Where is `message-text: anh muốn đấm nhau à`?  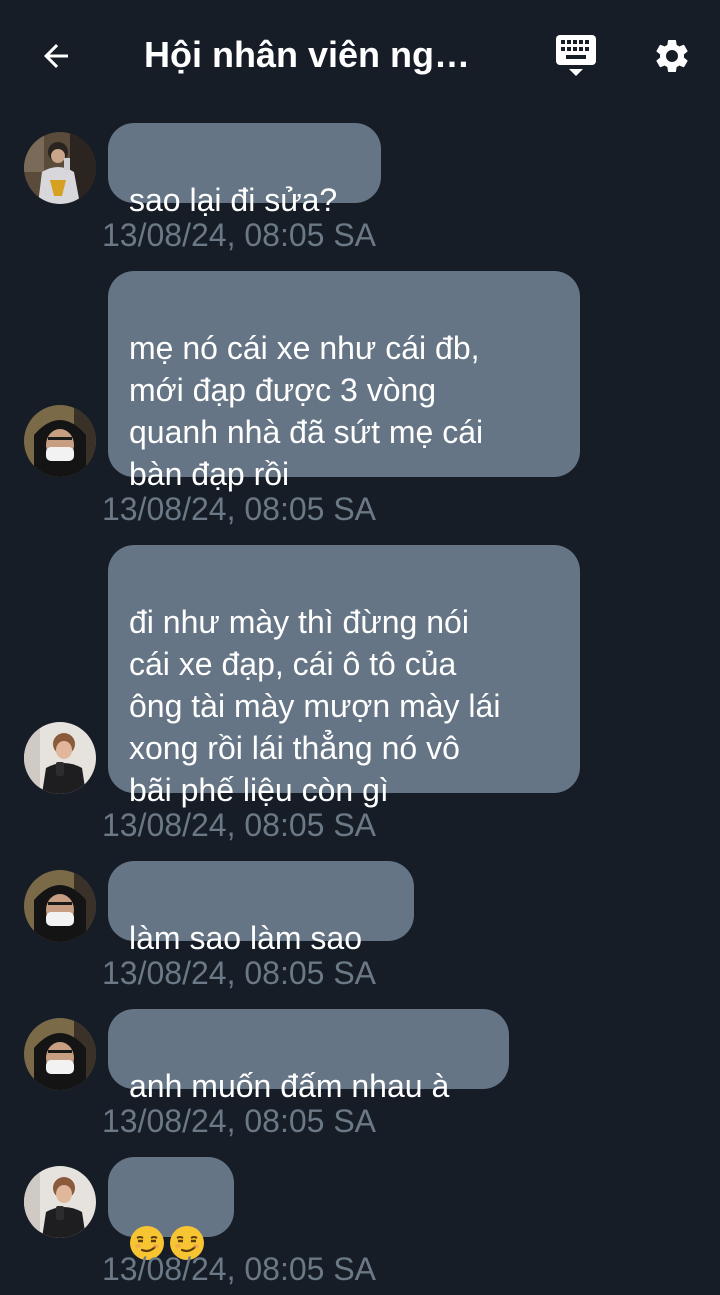
message-text: anh muốn đấm nhau à is located at coordinates (289, 1086).